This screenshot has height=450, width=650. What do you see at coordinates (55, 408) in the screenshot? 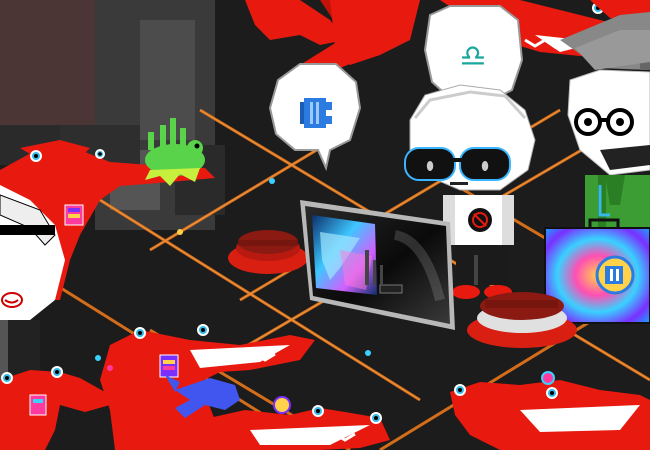
I see `crocodile-bottom-left` at bounding box center [55, 408].